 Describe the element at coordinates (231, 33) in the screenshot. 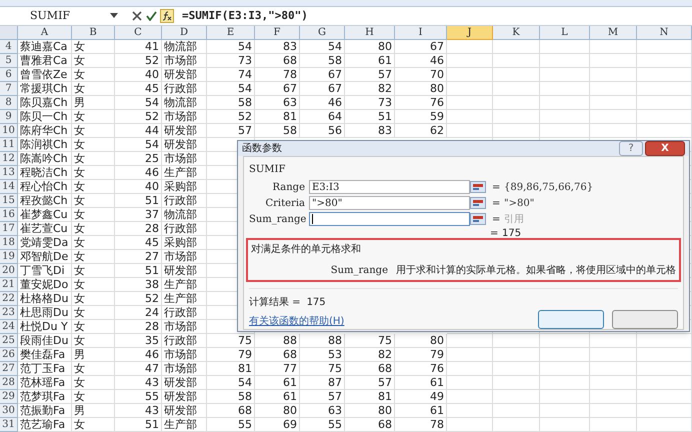

I see `column-header: E` at that location.